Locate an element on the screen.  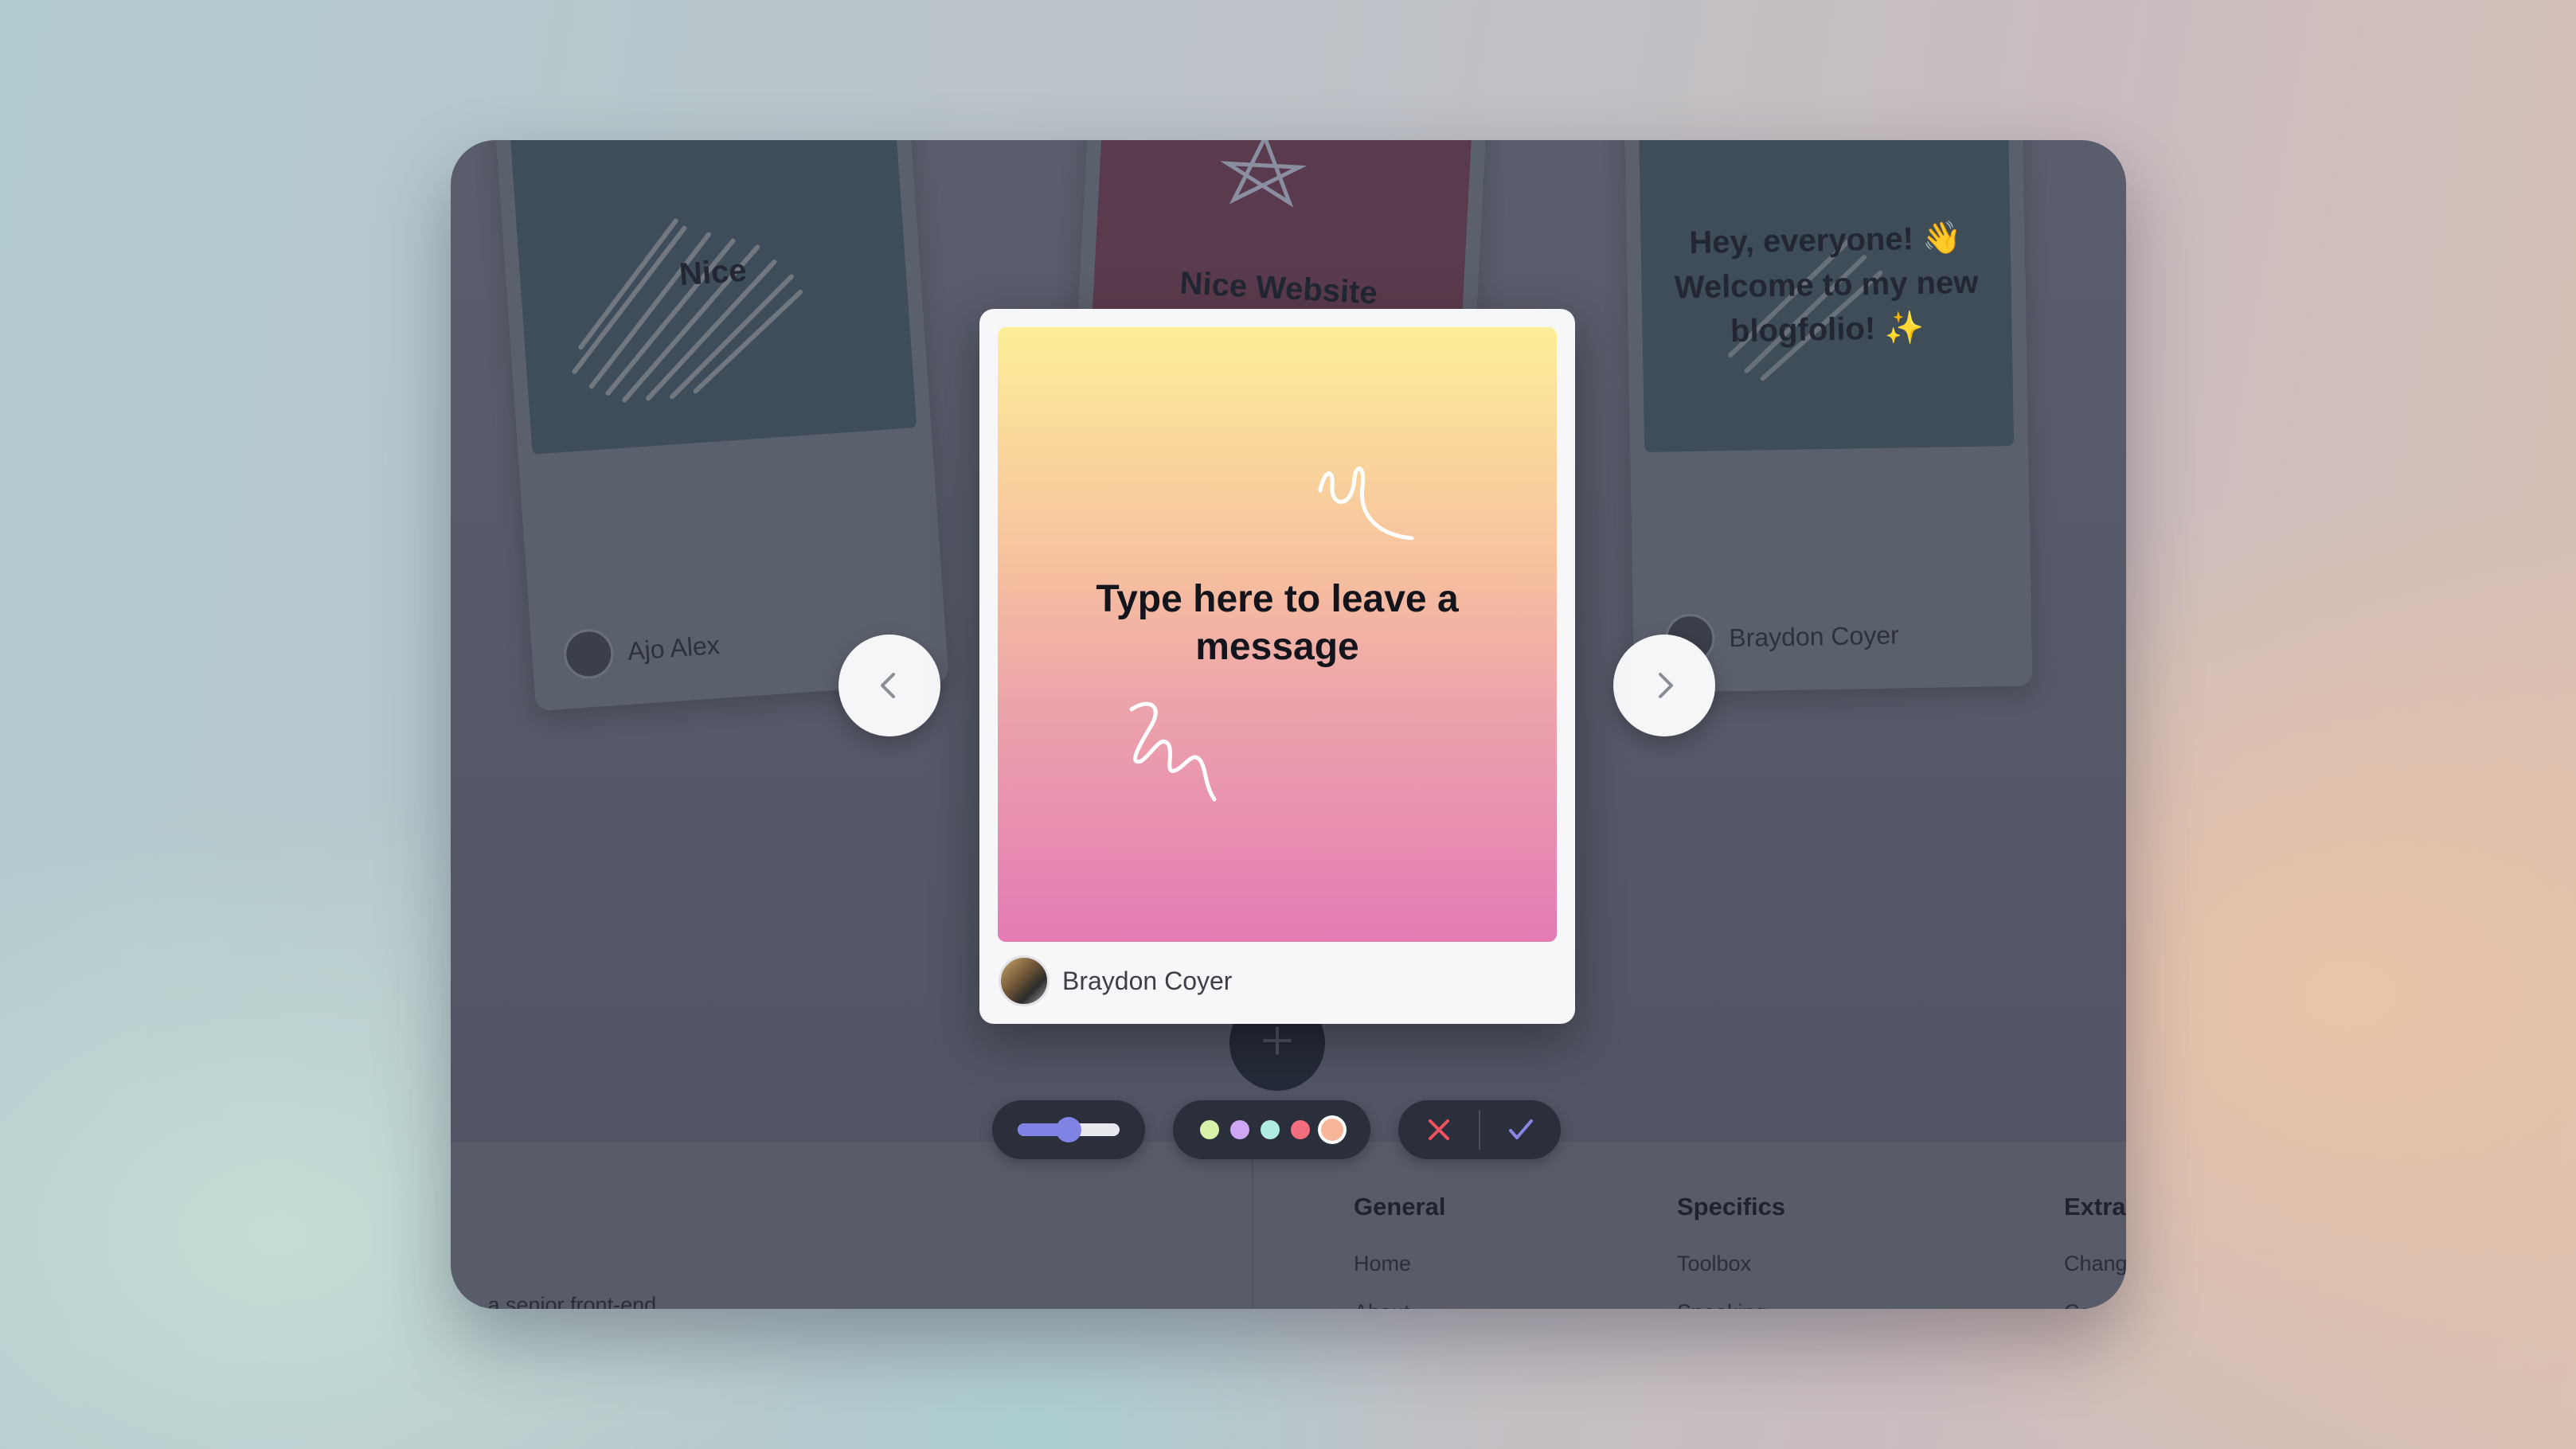
slider-thumb is located at coordinates (1069, 1129).